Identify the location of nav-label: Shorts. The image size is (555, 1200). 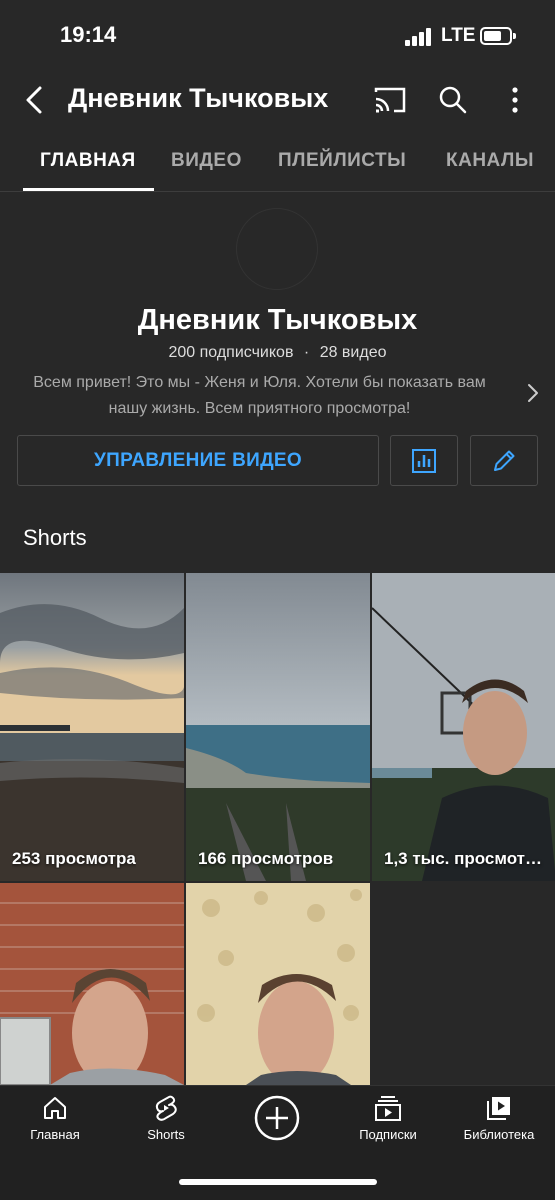
(166, 1134).